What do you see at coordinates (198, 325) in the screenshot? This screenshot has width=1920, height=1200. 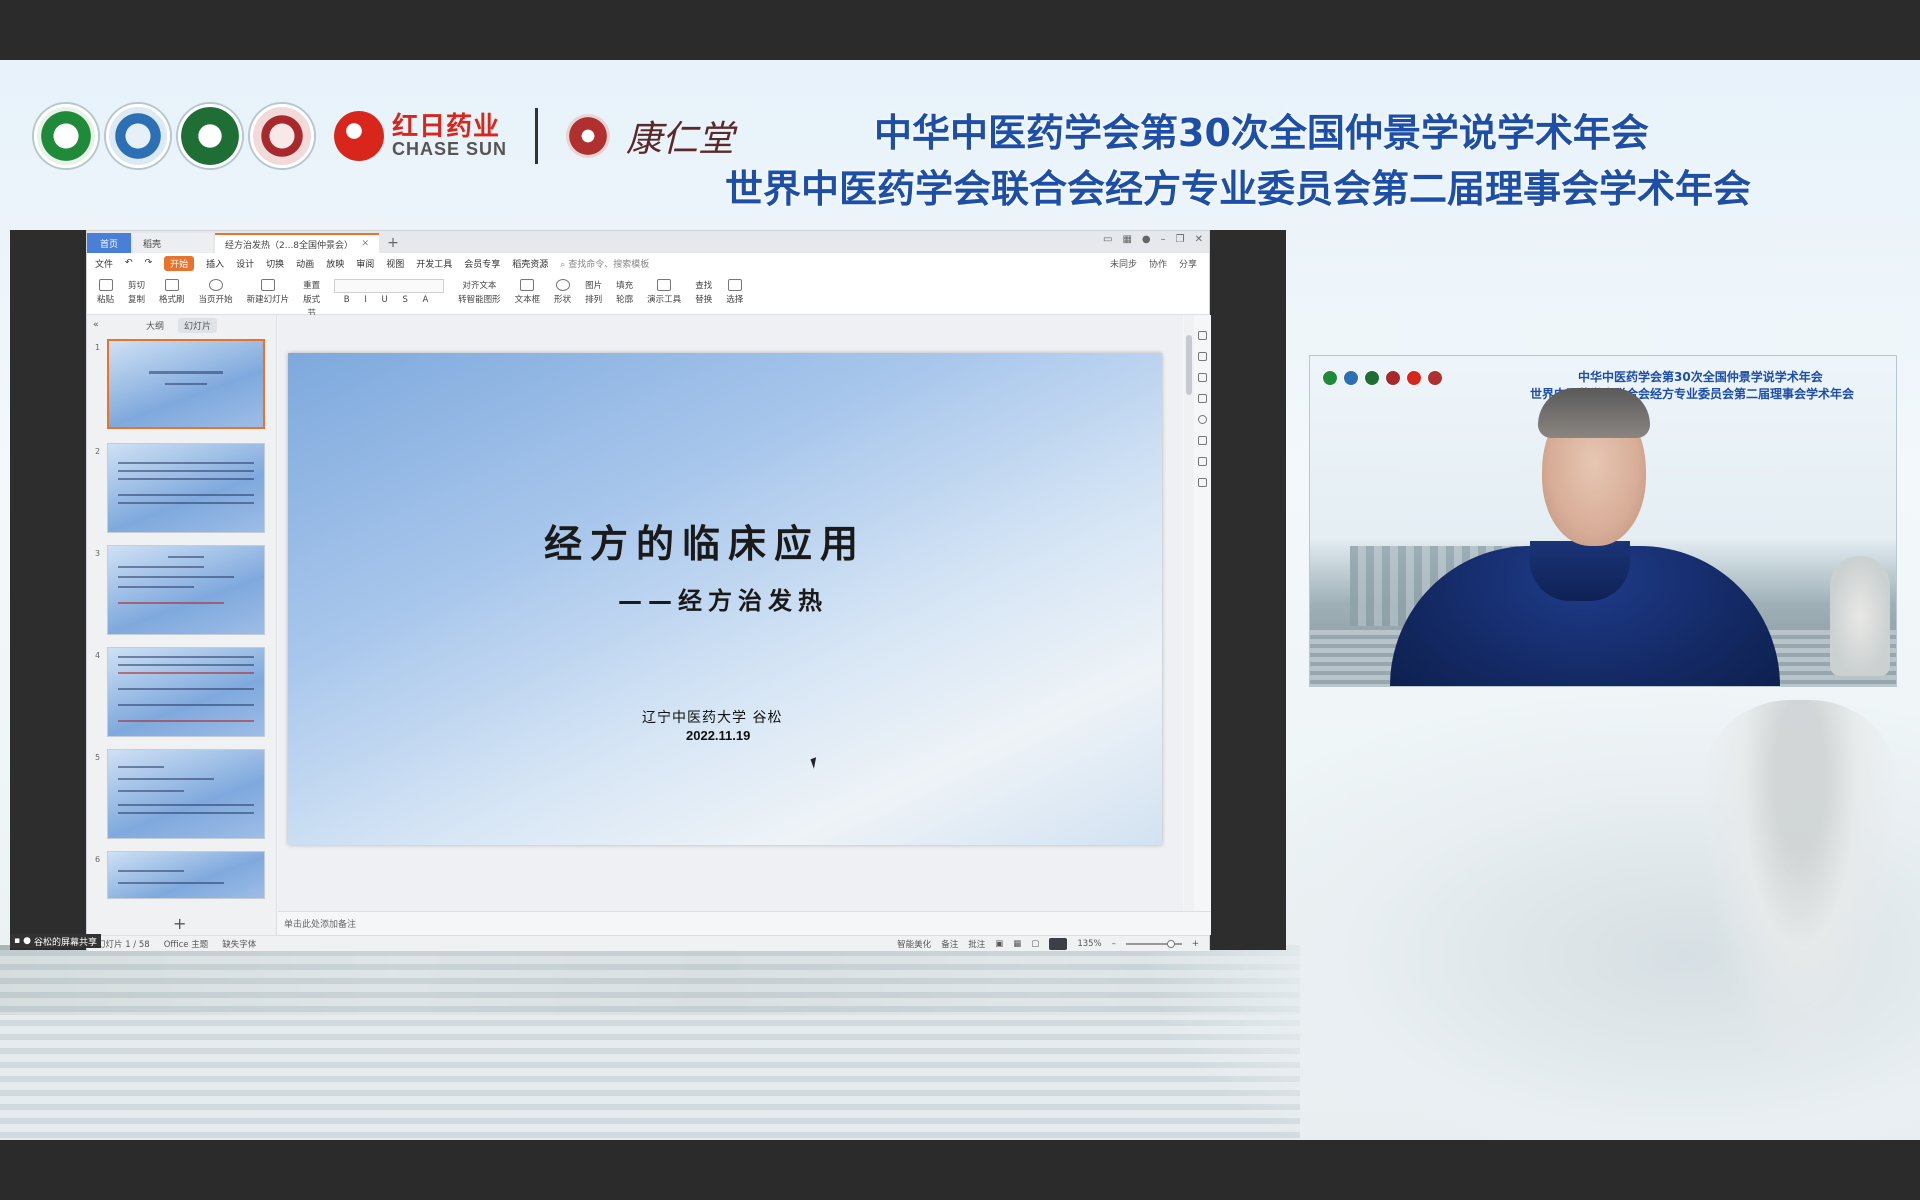 I see `tab-slides: 幻灯片` at bounding box center [198, 325].